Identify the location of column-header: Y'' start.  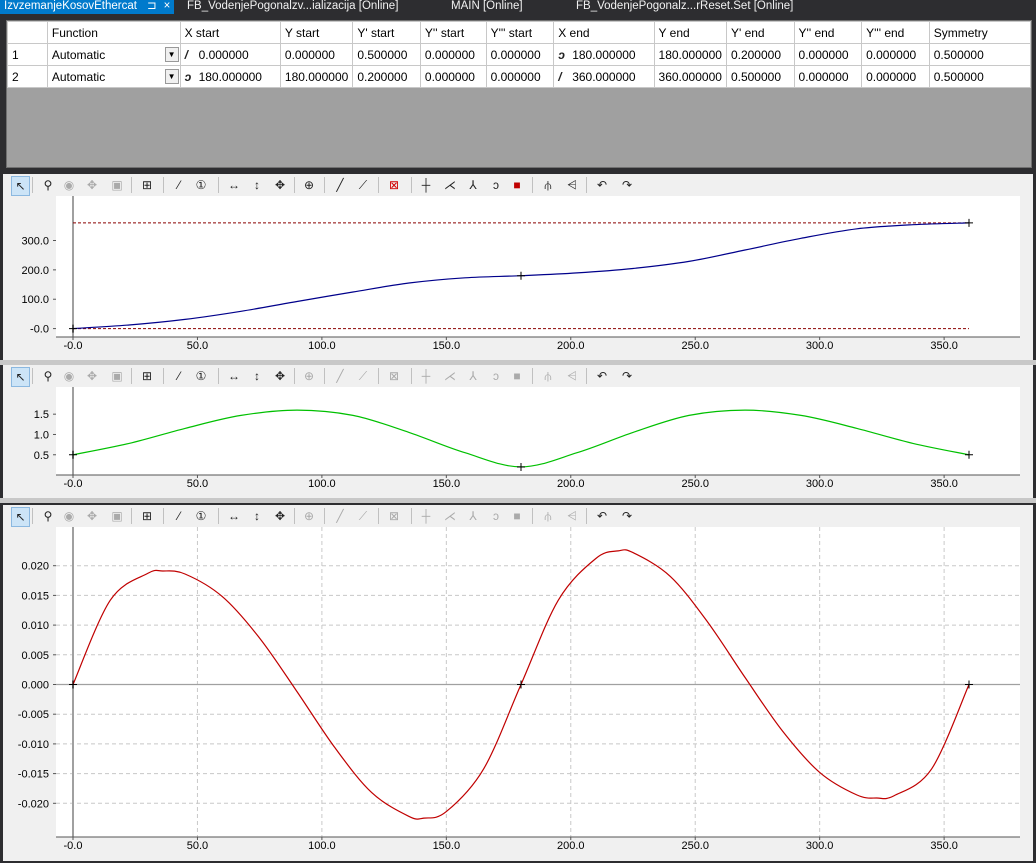
(453, 32).